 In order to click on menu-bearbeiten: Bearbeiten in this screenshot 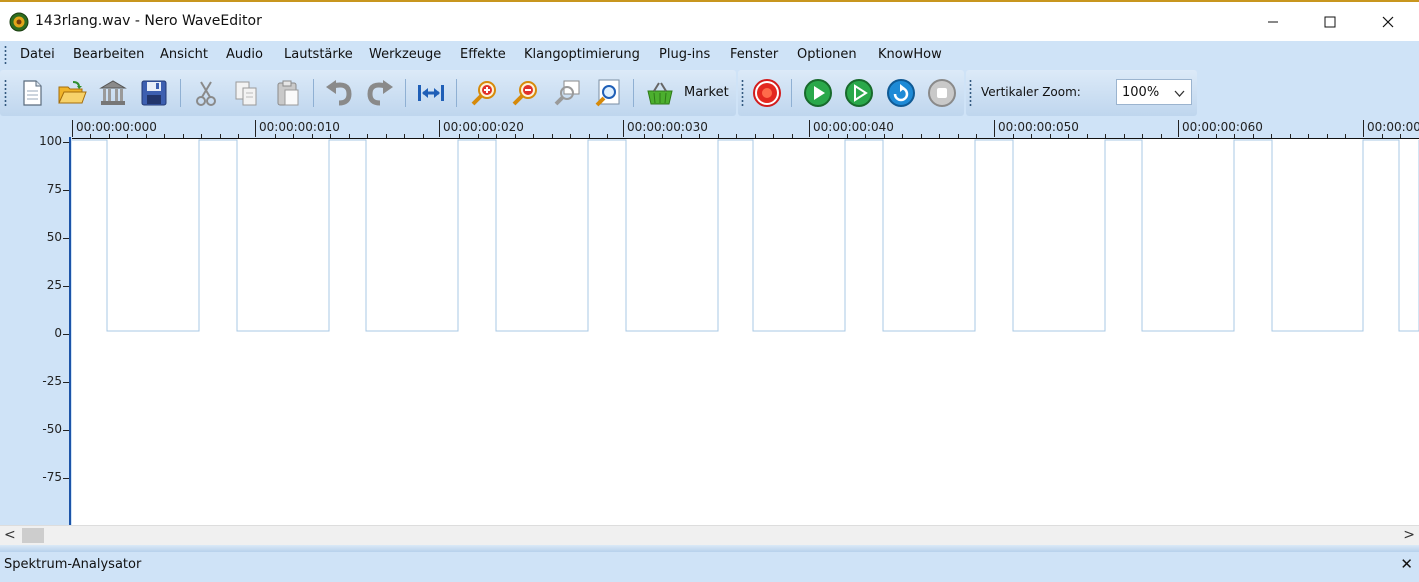, I will do `click(108, 54)`.